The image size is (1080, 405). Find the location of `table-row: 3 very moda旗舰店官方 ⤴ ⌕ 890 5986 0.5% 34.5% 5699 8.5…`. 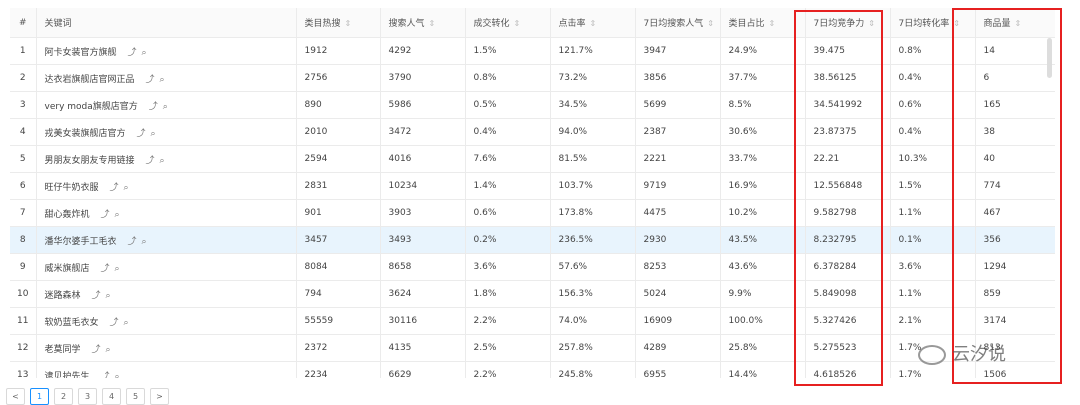

table-row: 3 very moda旗舰店官方 ⤴ ⌕ 890 5986 0.5% 34.5% 5699 8.5… is located at coordinates (532, 105).